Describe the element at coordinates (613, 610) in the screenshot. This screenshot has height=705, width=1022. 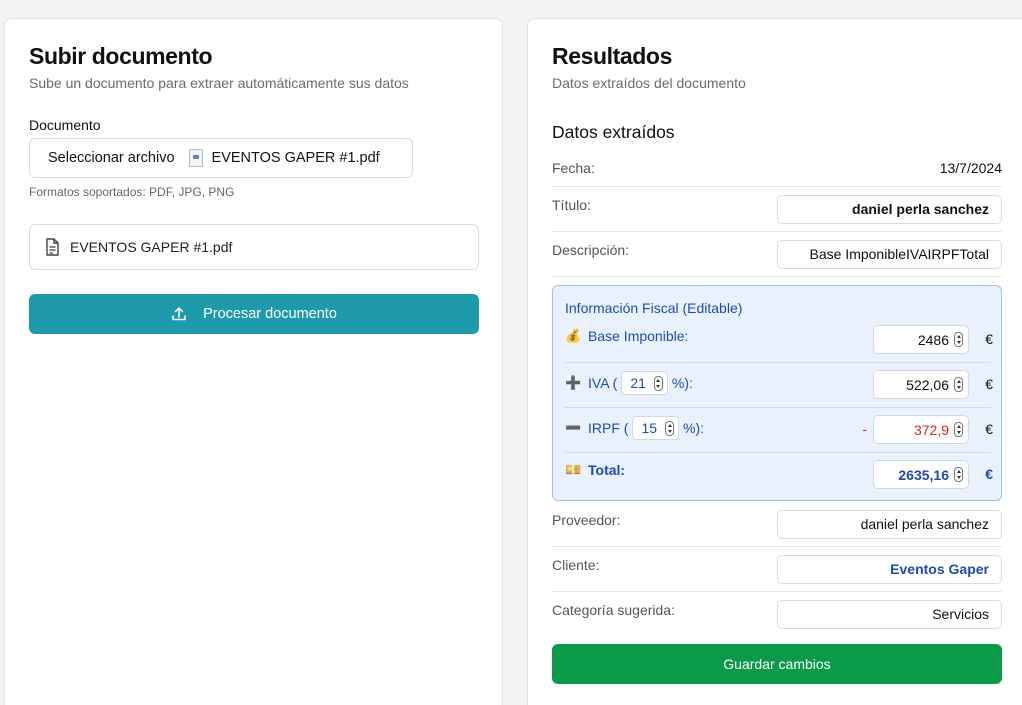
I see `categoria-label: Categoría sugerida:` at that location.